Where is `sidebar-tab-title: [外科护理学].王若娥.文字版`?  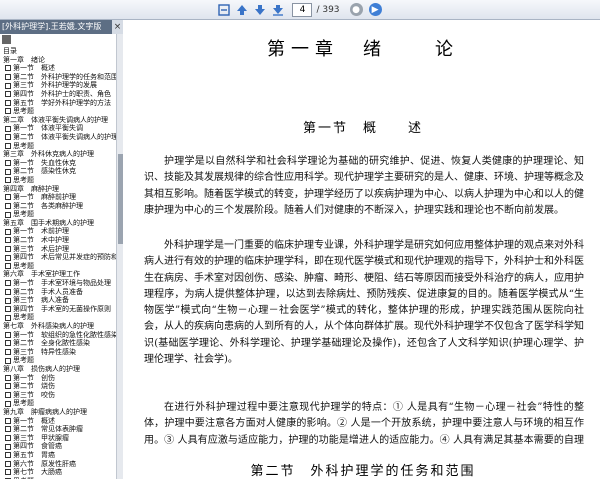
sidebar-tab-title: [外科护理学].王若娥.文字版 is located at coordinates (57, 27).